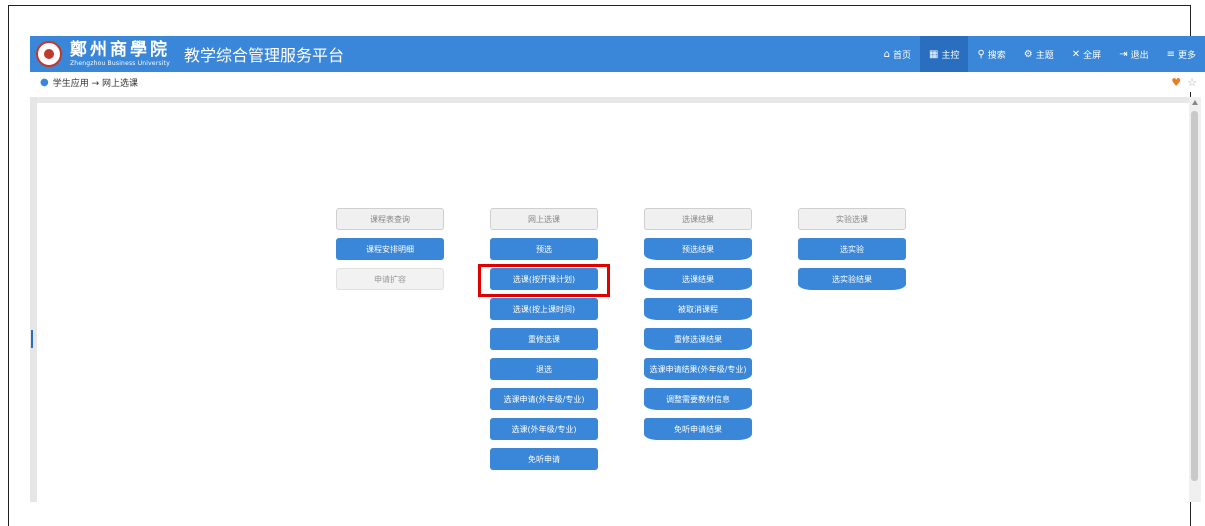 The height and width of the screenshot is (526, 1205). What do you see at coordinates (698, 249) in the screenshot?
I see `menu-button: 预选结果` at bounding box center [698, 249].